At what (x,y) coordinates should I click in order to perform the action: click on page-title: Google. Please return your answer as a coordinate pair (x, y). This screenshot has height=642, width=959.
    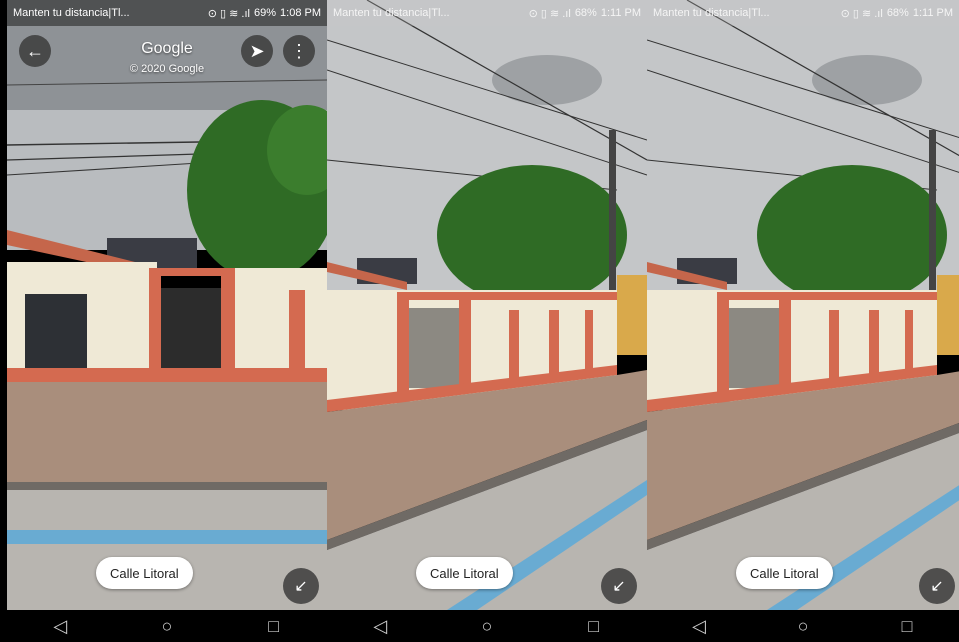
    Looking at the image, I should click on (167, 48).